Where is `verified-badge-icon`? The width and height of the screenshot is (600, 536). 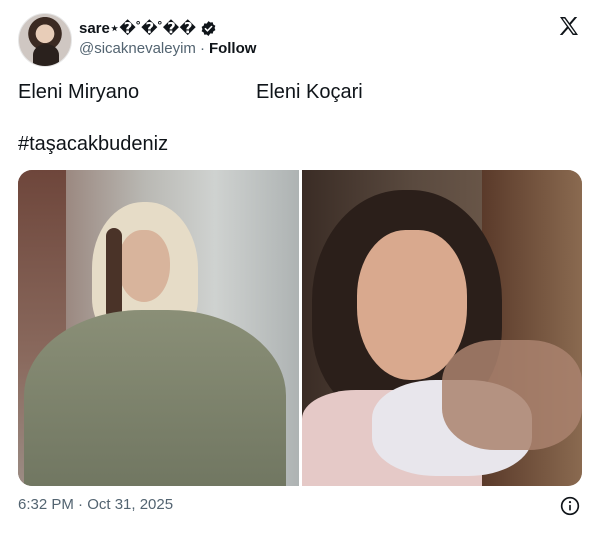 verified-badge-icon is located at coordinates (208, 28).